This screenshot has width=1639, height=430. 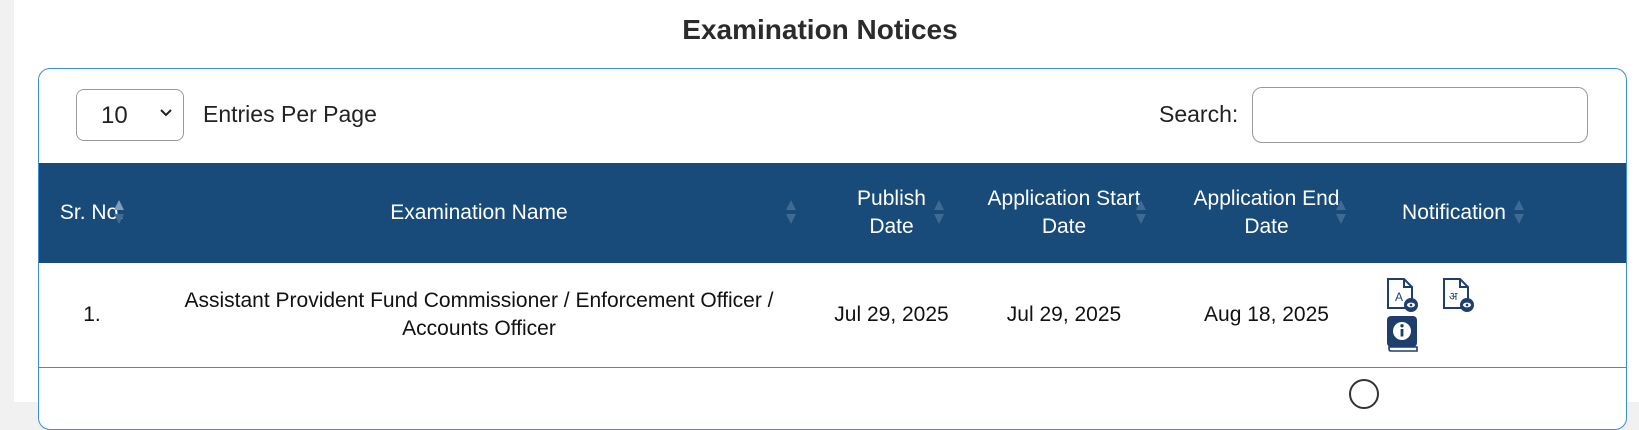 I want to click on hindi-letter: अ, so click(x=1453, y=296).